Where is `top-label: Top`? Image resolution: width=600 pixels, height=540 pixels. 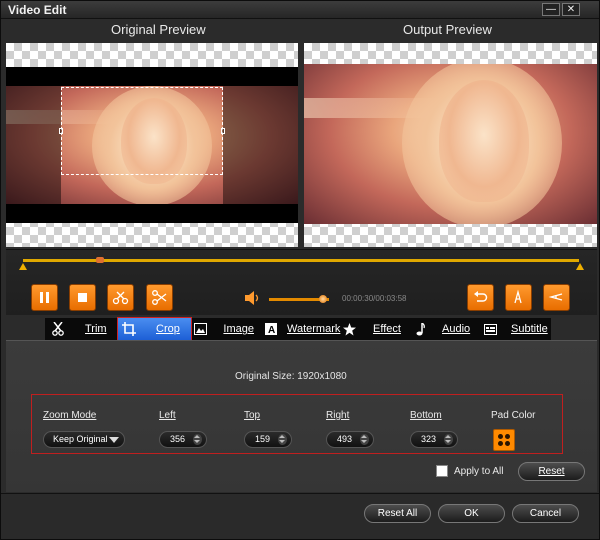
top-label: Top is located at coordinates (252, 415).